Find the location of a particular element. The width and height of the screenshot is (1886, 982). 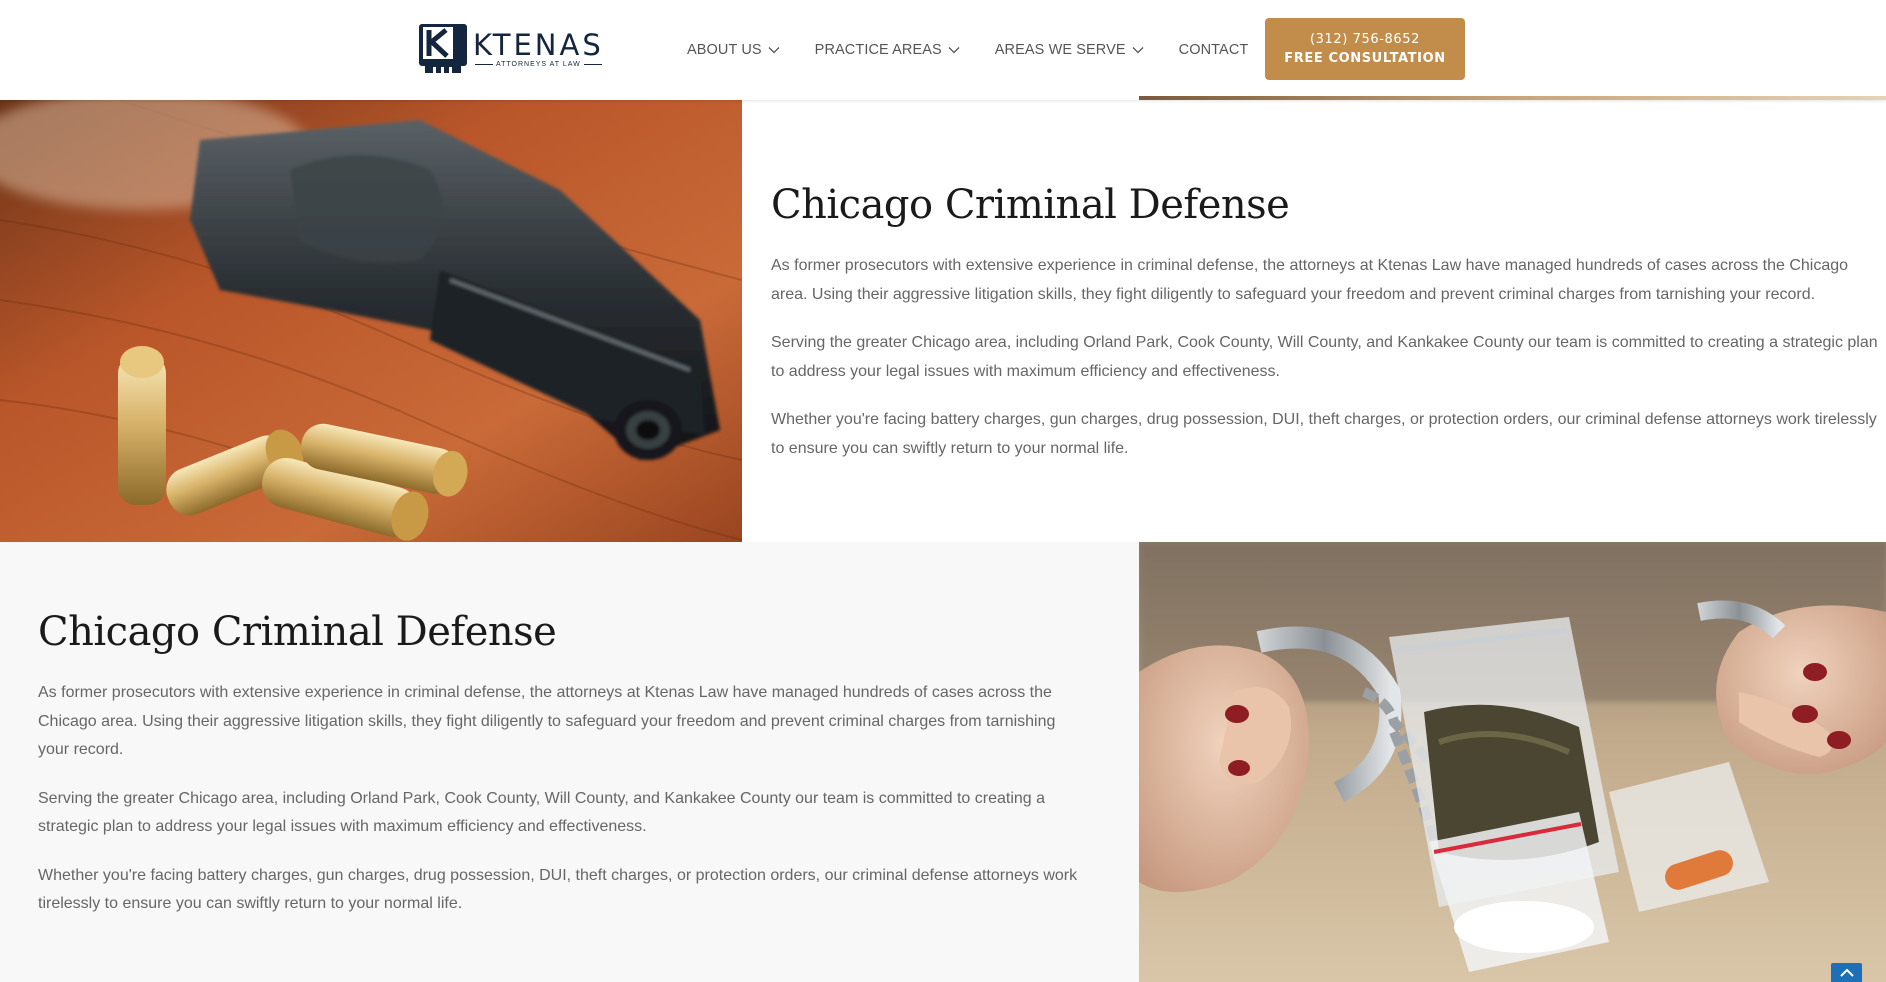

scroll-to-top-button is located at coordinates (1846, 972).